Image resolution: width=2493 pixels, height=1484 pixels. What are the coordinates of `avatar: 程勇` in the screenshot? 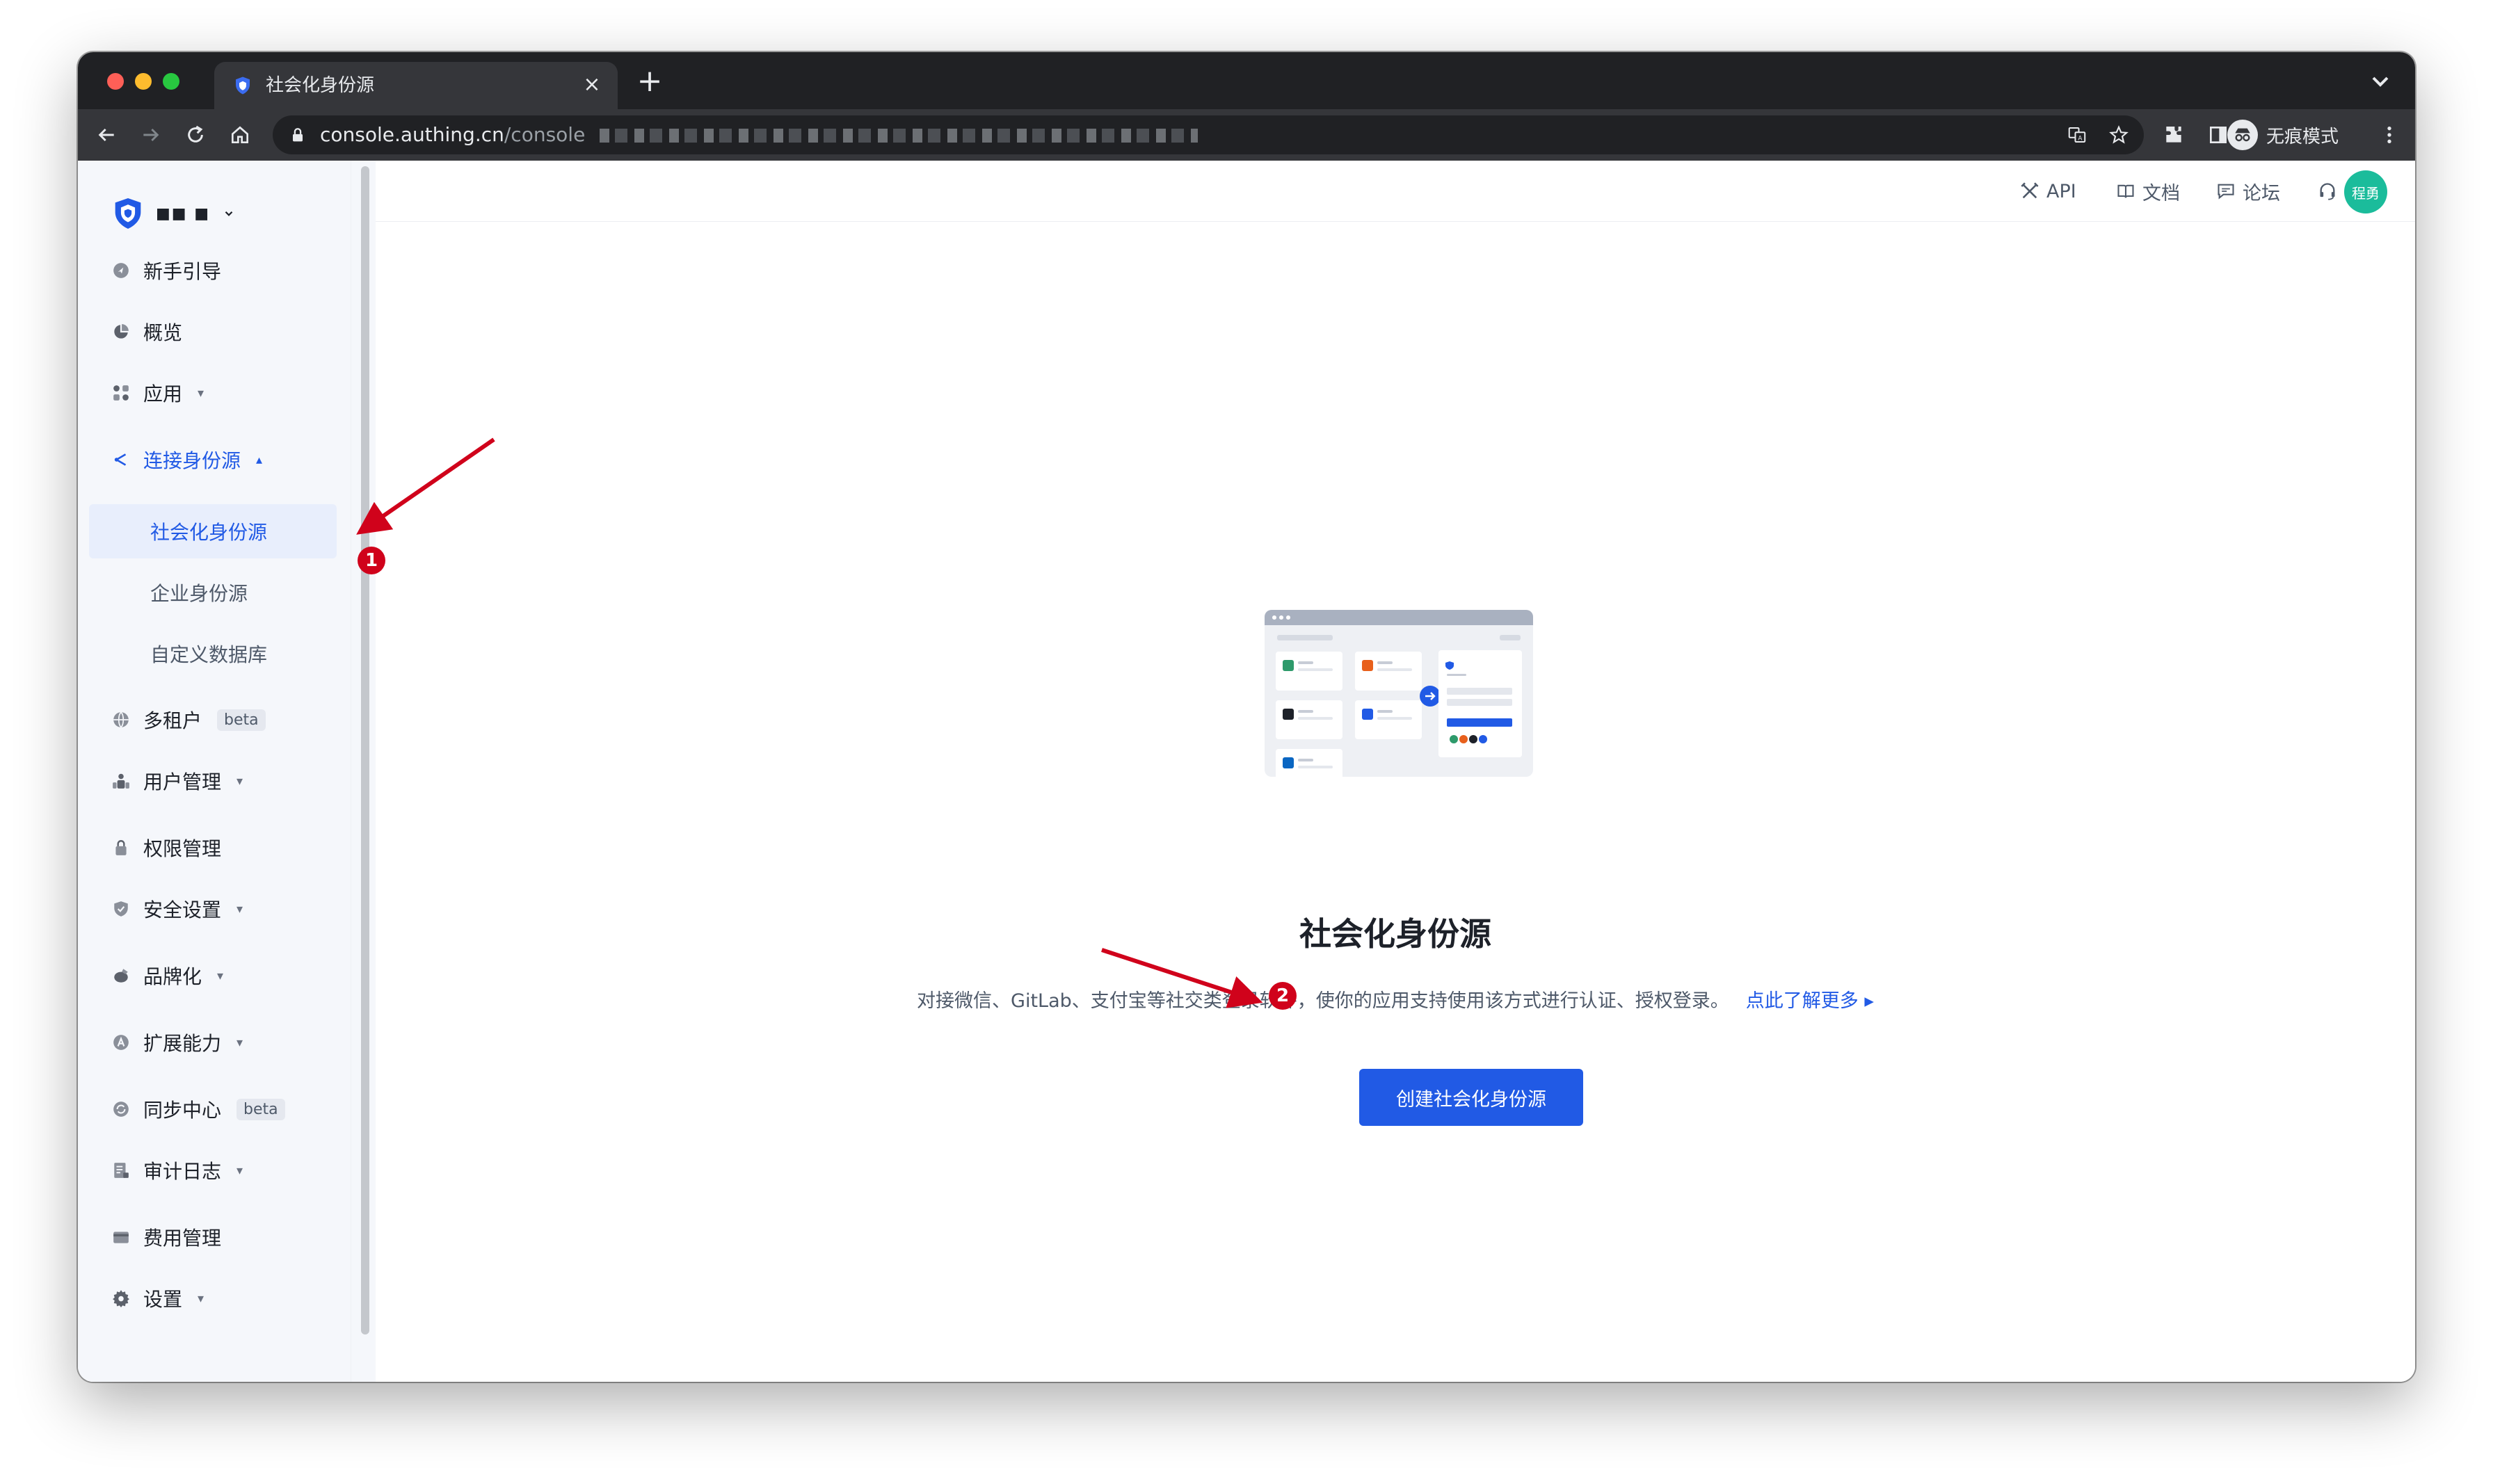 It's located at (2365, 191).